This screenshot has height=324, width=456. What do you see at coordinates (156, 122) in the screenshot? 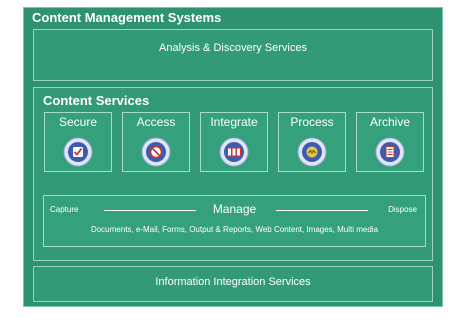
I see `service-label-access: Access` at bounding box center [156, 122].